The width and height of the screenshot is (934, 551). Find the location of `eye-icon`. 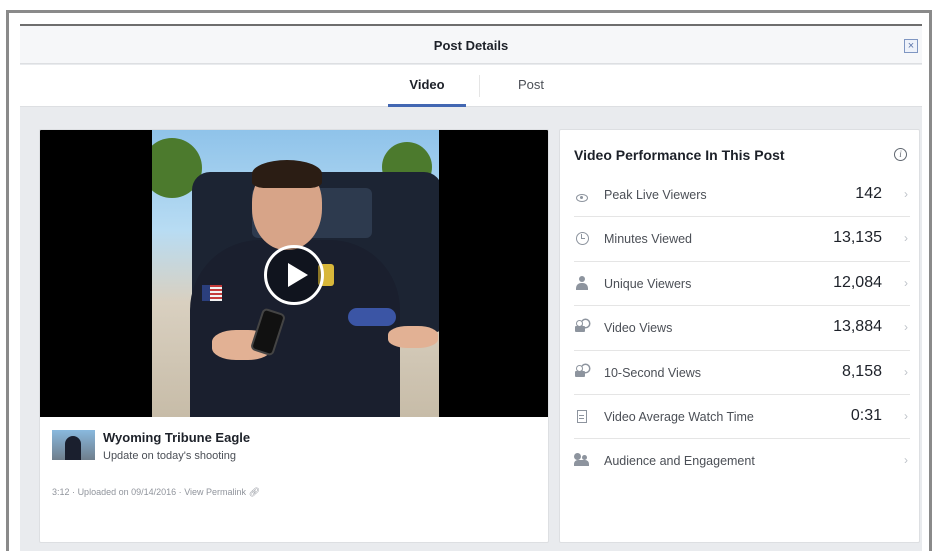

eye-icon is located at coordinates (582, 195).